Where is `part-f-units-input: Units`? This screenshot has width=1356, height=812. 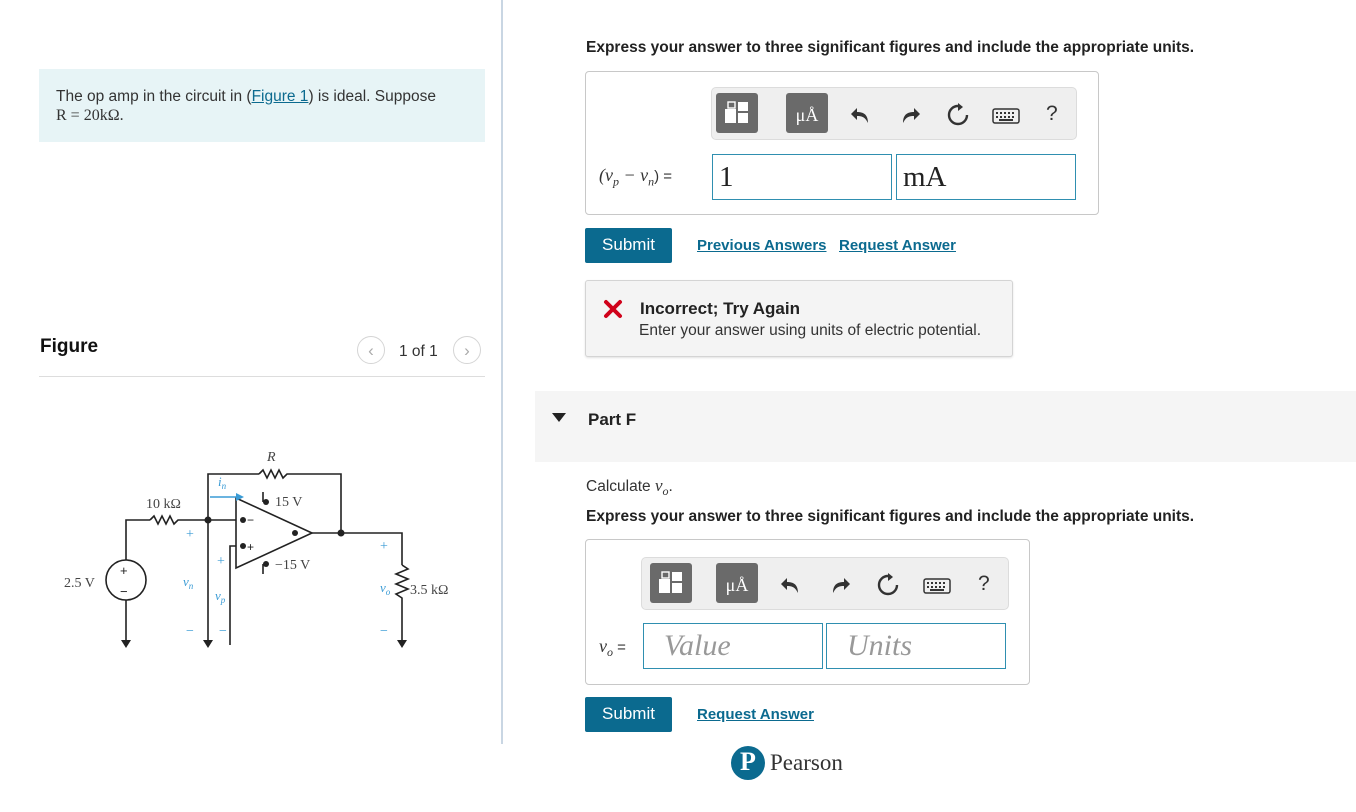 part-f-units-input: Units is located at coordinates (916, 646).